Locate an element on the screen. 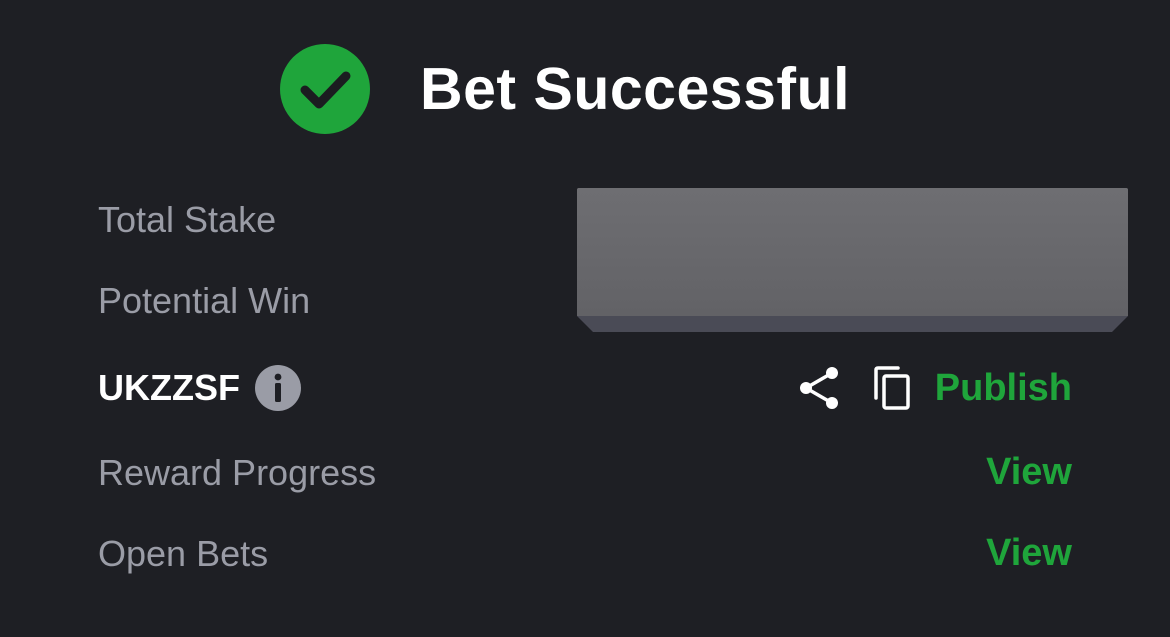  success-header: Bet Successful is located at coordinates (585, 90).